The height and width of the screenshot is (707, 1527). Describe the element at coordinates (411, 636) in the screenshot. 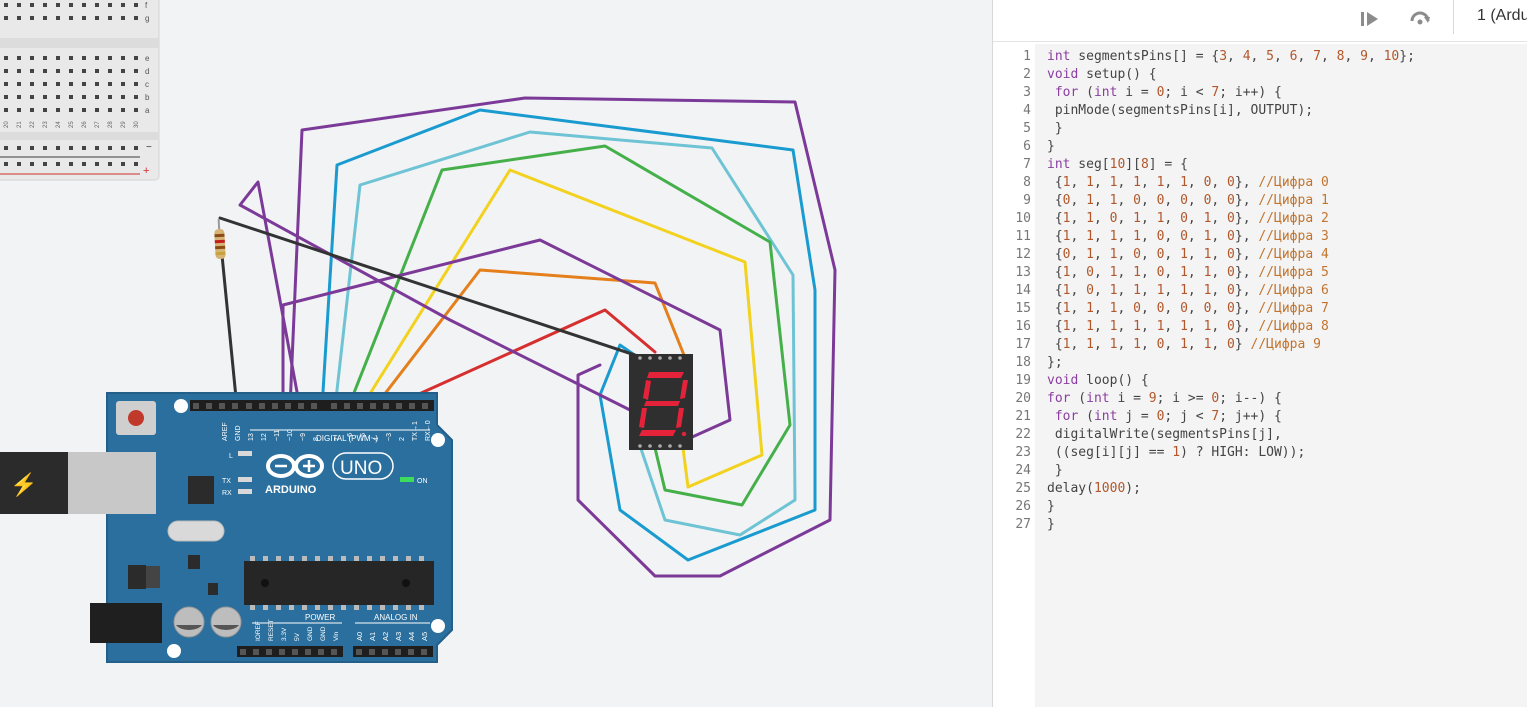

I see `analog-pin-label: A4` at that location.